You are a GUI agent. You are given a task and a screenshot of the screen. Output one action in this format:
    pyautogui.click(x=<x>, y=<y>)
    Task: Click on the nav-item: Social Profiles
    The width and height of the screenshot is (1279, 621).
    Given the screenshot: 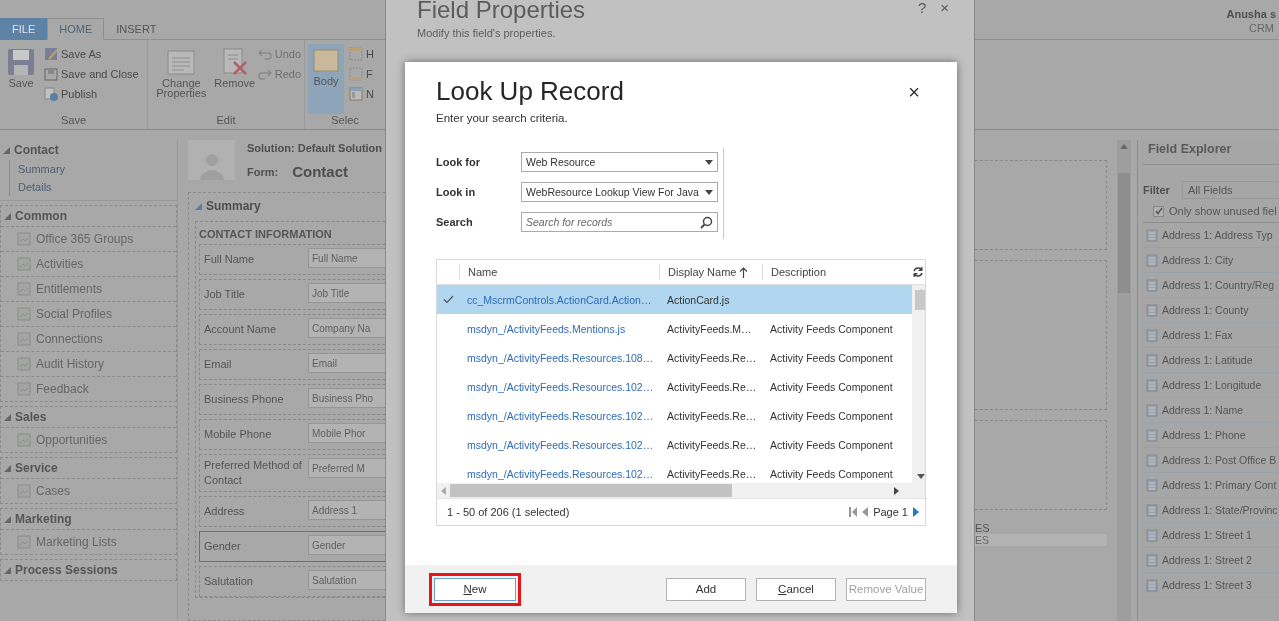 What is the action you would take?
    pyautogui.click(x=88, y=313)
    